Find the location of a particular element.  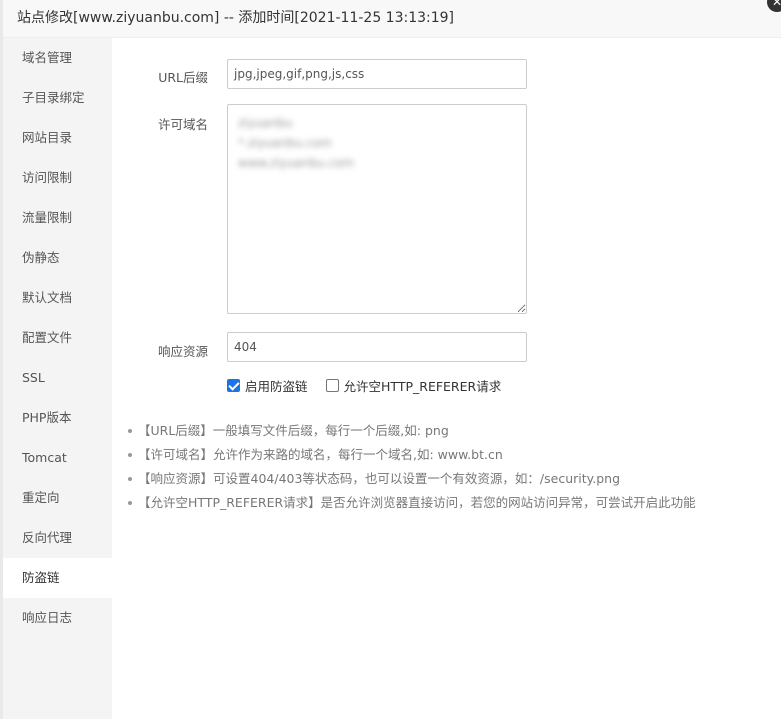

sidebar-item-site-dir: 网站目录 is located at coordinates (57, 138).